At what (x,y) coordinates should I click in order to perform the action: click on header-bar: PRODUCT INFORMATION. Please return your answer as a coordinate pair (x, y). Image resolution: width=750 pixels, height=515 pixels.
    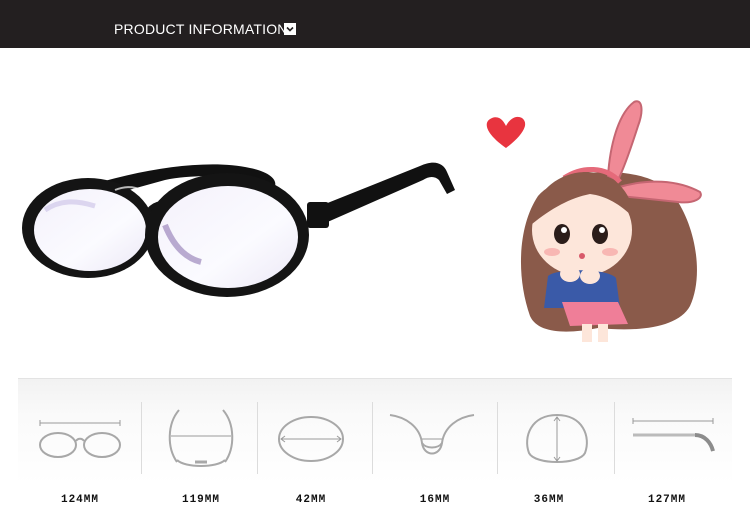
    Looking at the image, I should click on (375, 24).